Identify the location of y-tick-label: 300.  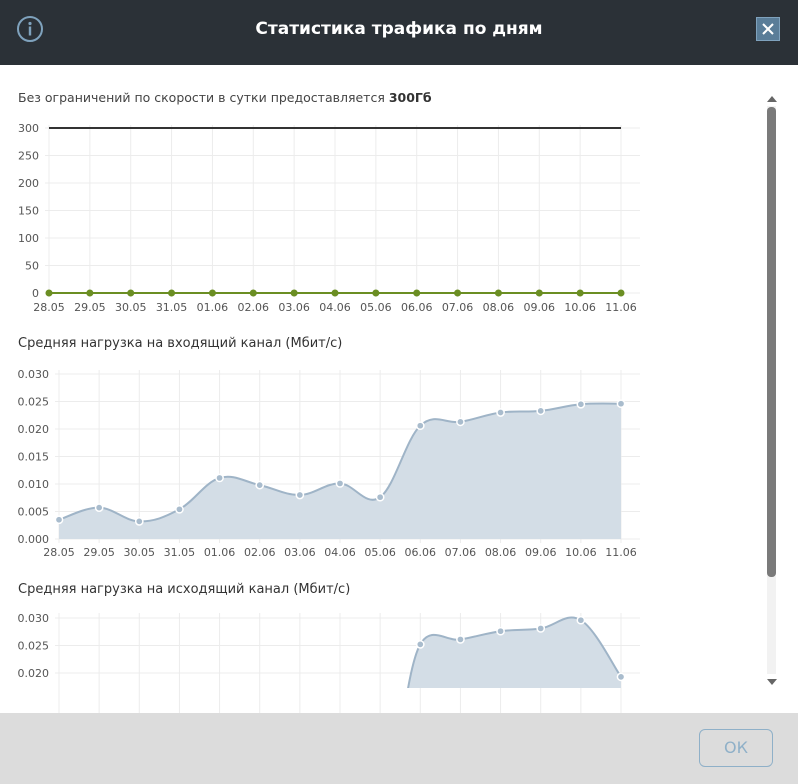
(28, 128).